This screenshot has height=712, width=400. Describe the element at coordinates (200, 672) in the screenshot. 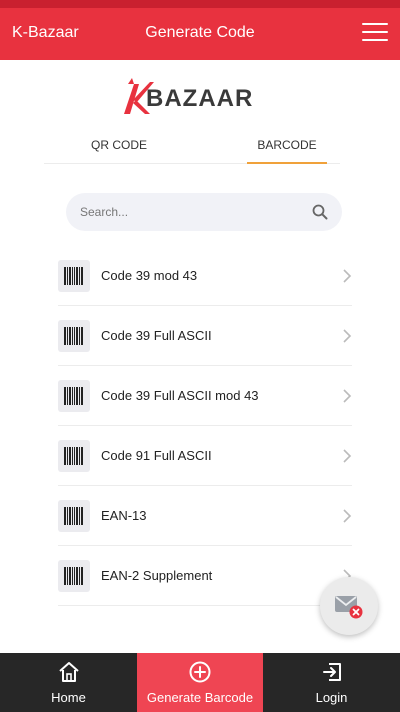

I see `plus-circle-icon` at that location.